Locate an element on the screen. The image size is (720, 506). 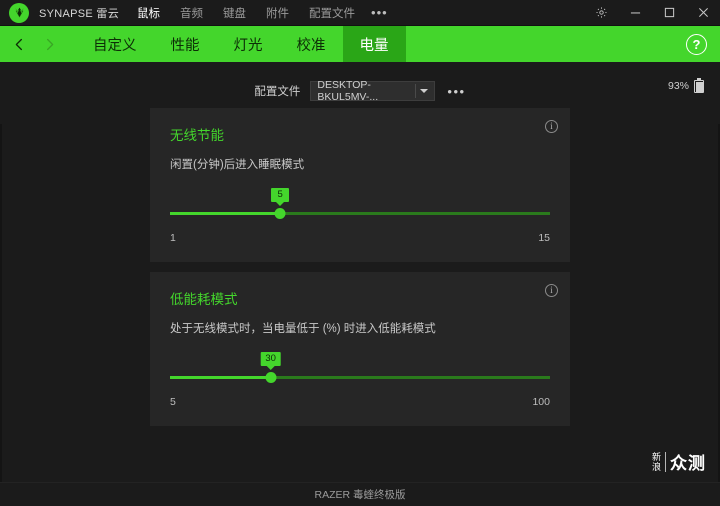
card-title: 无线节能 is located at coordinates (197, 135).